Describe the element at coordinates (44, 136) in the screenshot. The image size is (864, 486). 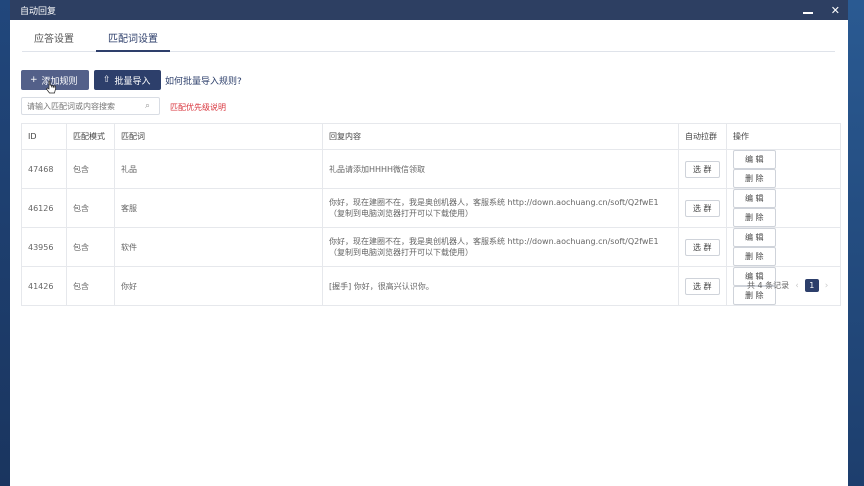
I see `header-id: ID` at that location.